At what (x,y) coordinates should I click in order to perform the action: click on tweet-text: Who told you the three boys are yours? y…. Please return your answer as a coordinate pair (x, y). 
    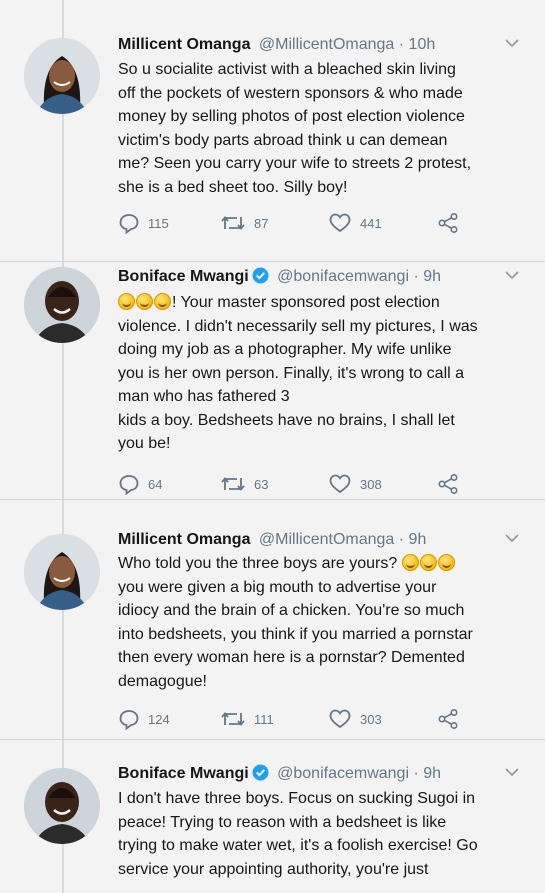
    Looking at the image, I should click on (328, 622).